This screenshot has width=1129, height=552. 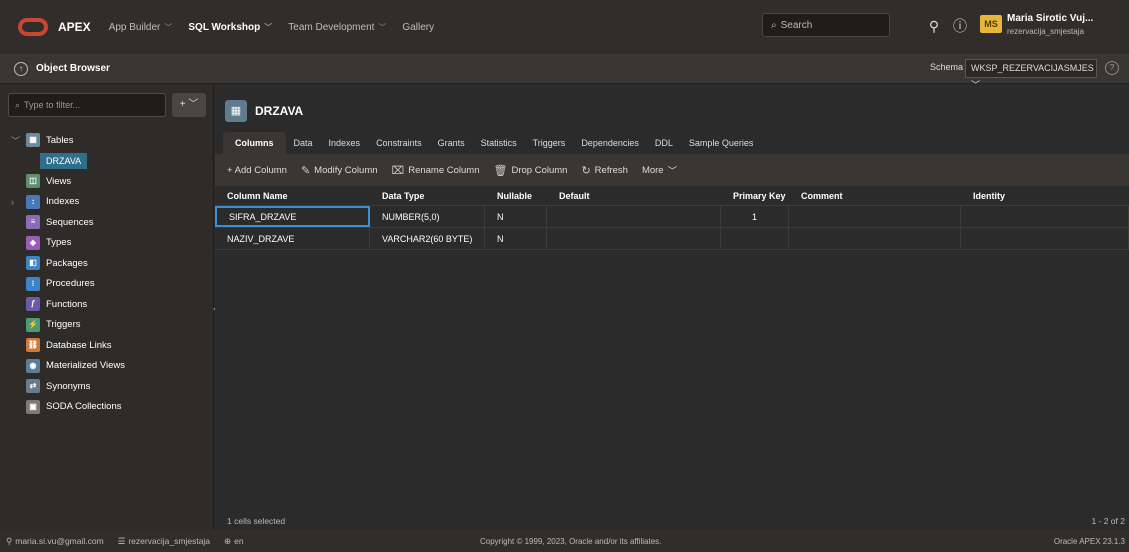 What do you see at coordinates (399, 143) in the screenshot?
I see `tab-constraints: Constraints` at bounding box center [399, 143].